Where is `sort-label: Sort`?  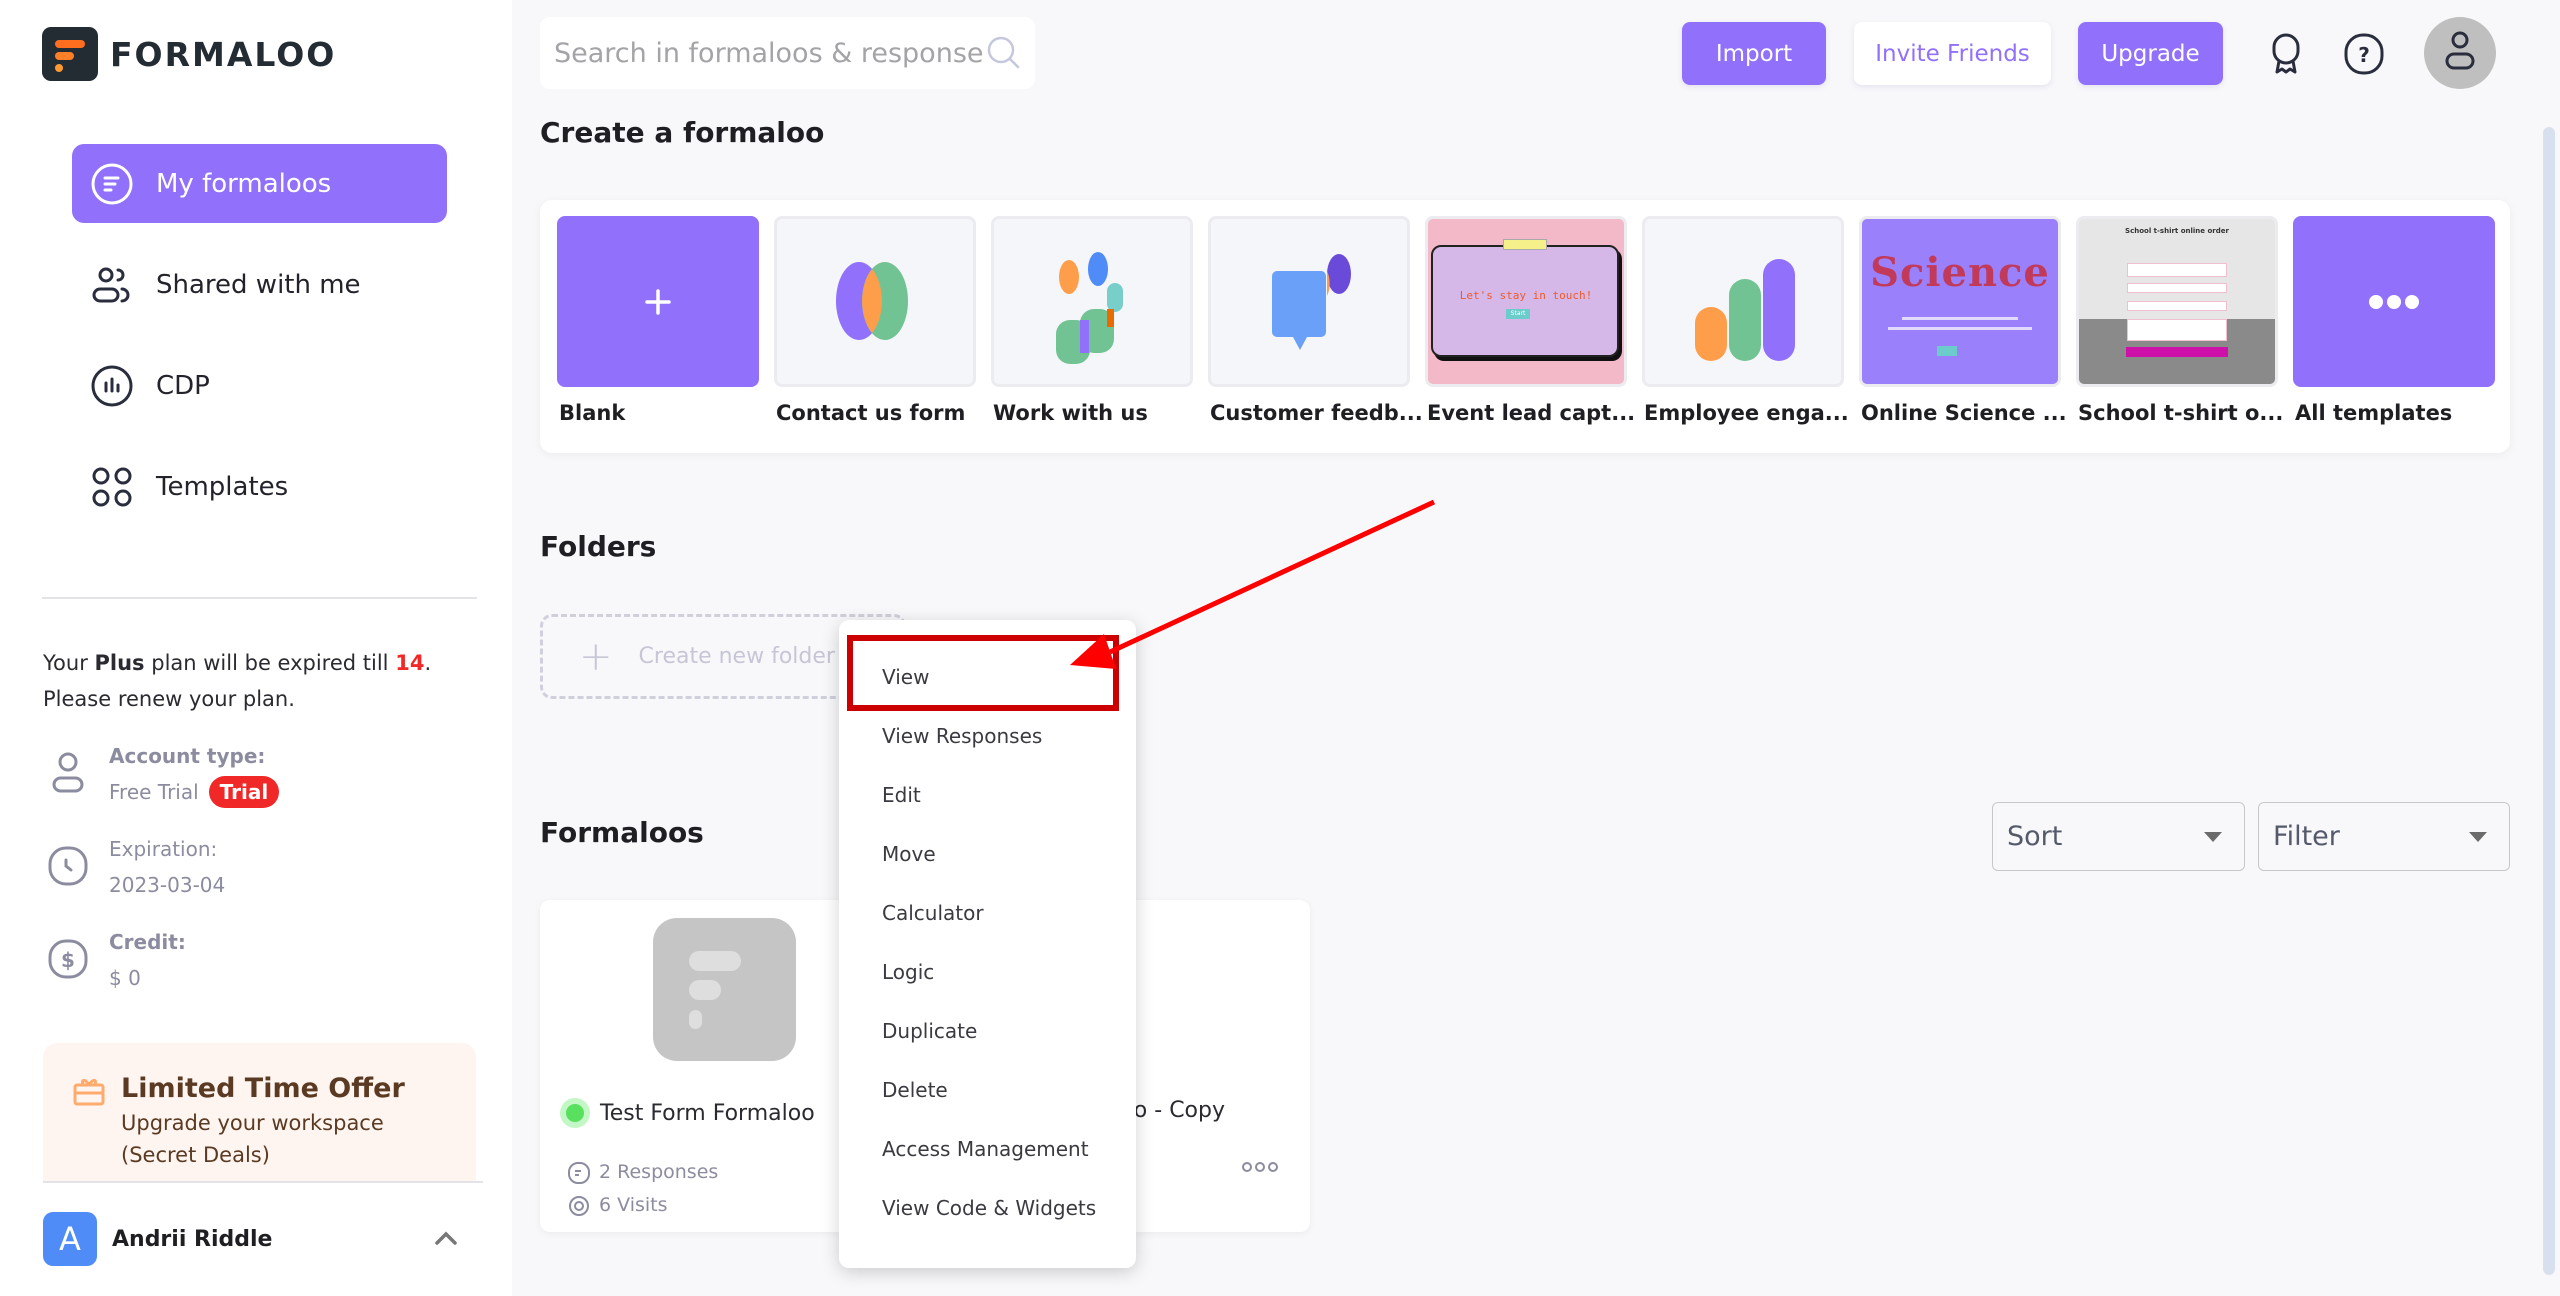
sort-label: Sort is located at coordinates (2035, 836).